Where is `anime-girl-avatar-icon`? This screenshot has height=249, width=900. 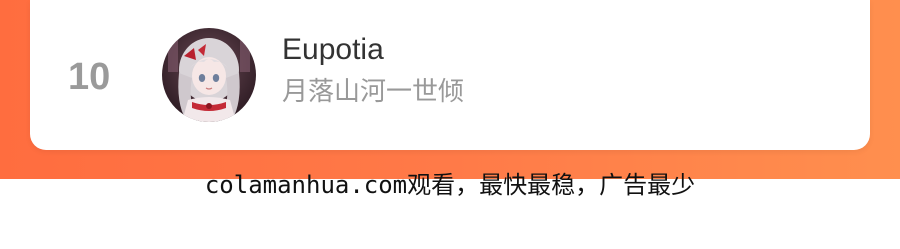 anime-girl-avatar-icon is located at coordinates (209, 75).